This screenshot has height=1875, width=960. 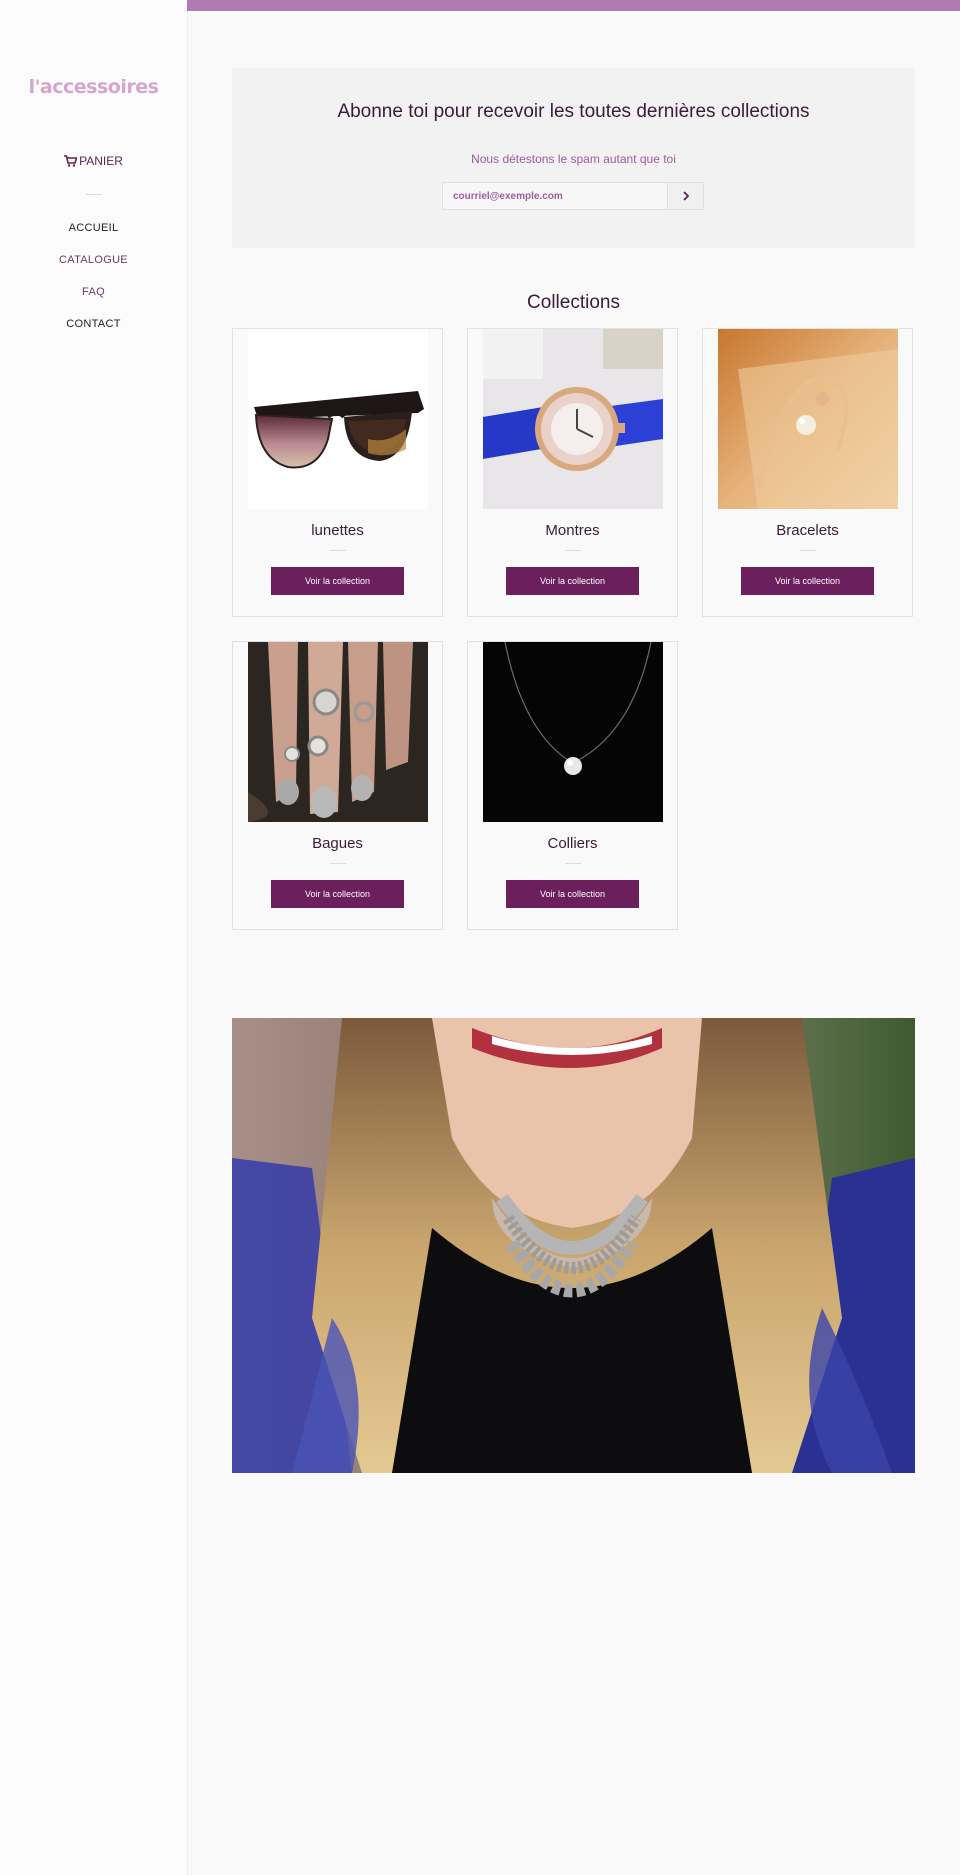 What do you see at coordinates (572, 843) in the screenshot?
I see `card-title: Colliers` at bounding box center [572, 843].